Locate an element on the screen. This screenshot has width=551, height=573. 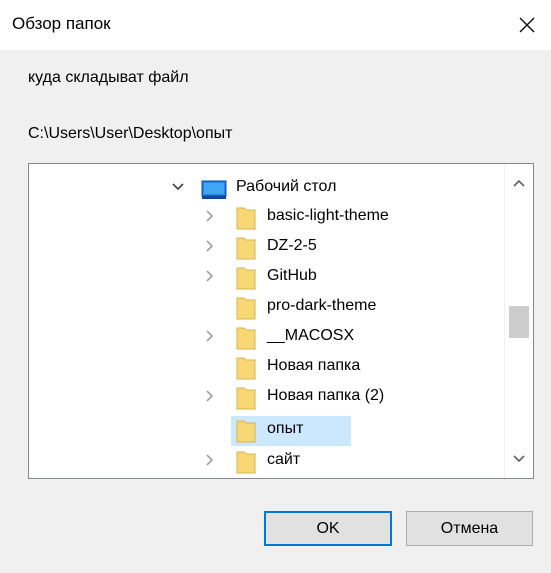
close-icon is located at coordinates (527, 25).